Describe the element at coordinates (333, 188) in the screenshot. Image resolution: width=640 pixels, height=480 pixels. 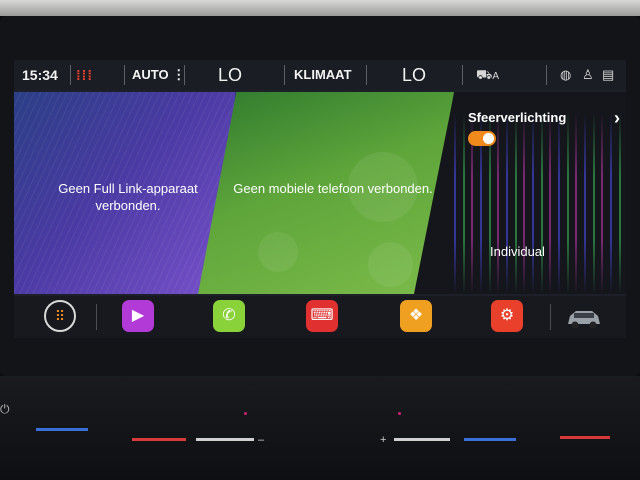
I see `phone-message: Geen mobiele telefoon verbonden.` at that location.